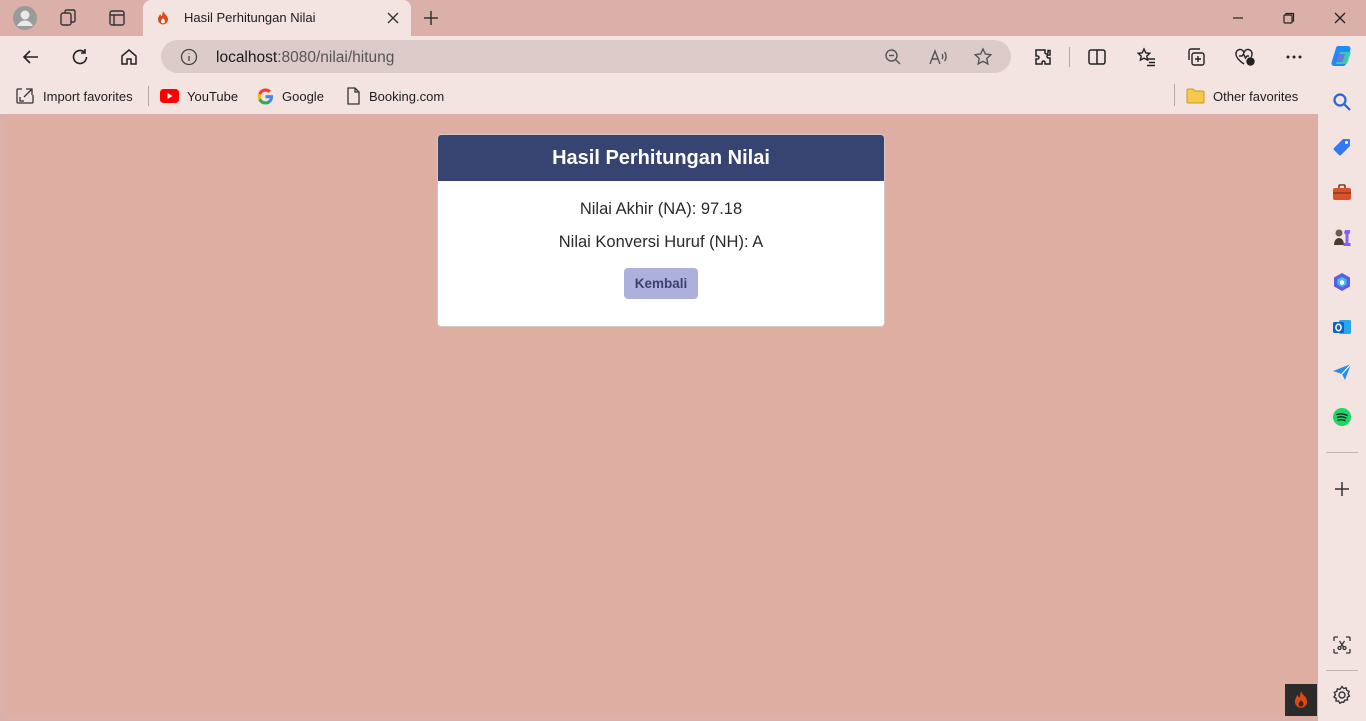  Describe the element at coordinates (213, 96) in the screenshot. I see `favorite-label: YouTube` at that location.